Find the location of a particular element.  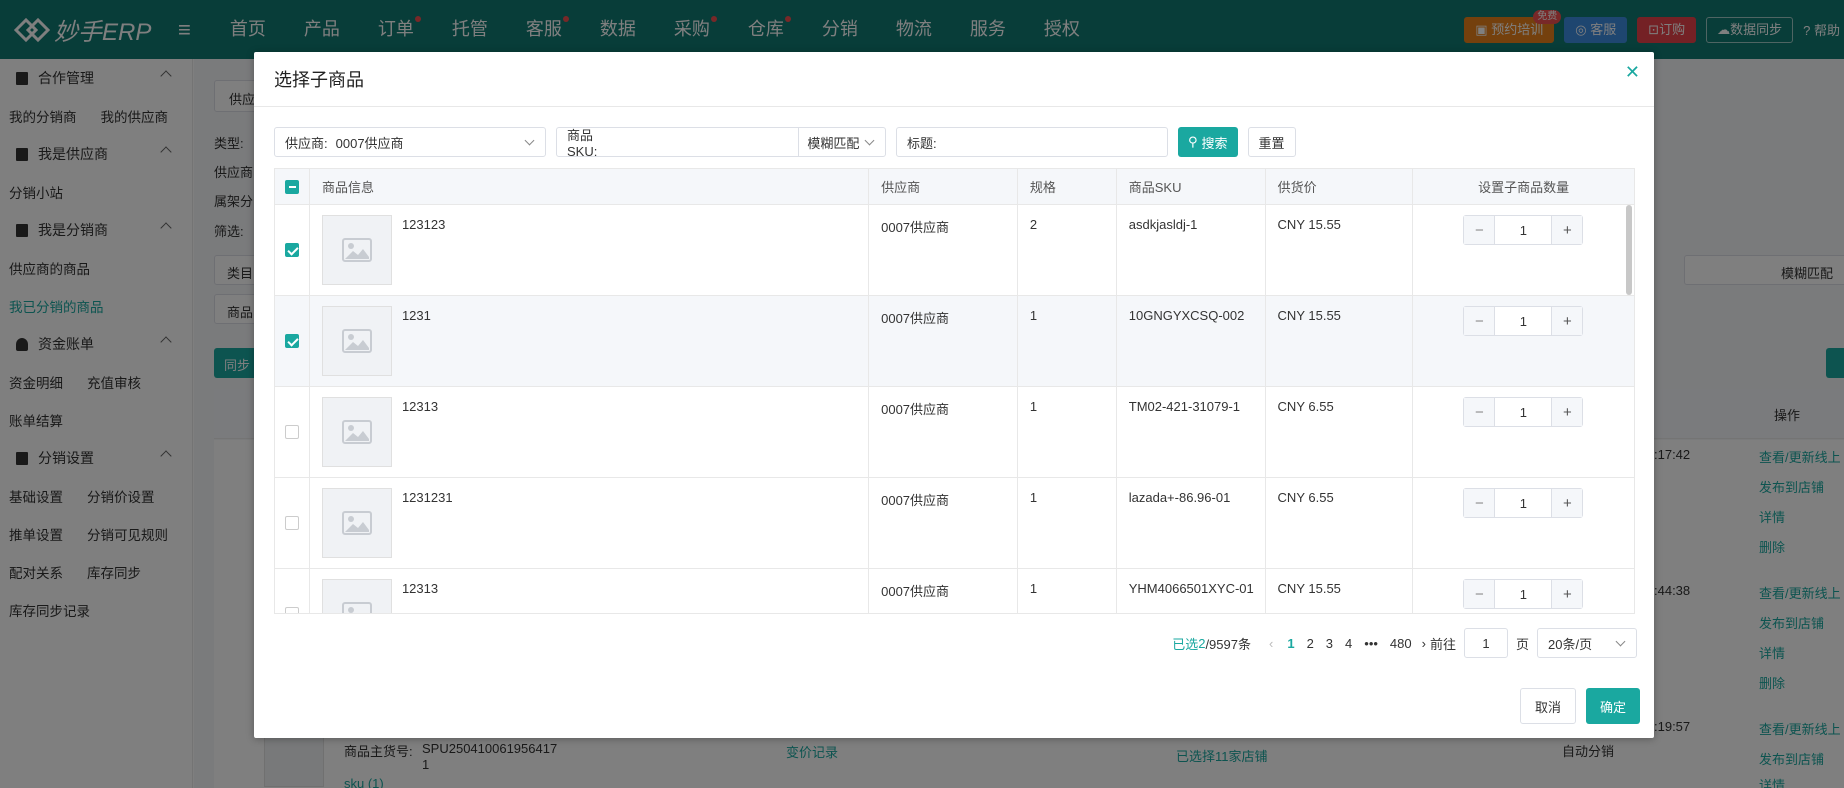

reset-button: 重置 is located at coordinates (1271, 142).